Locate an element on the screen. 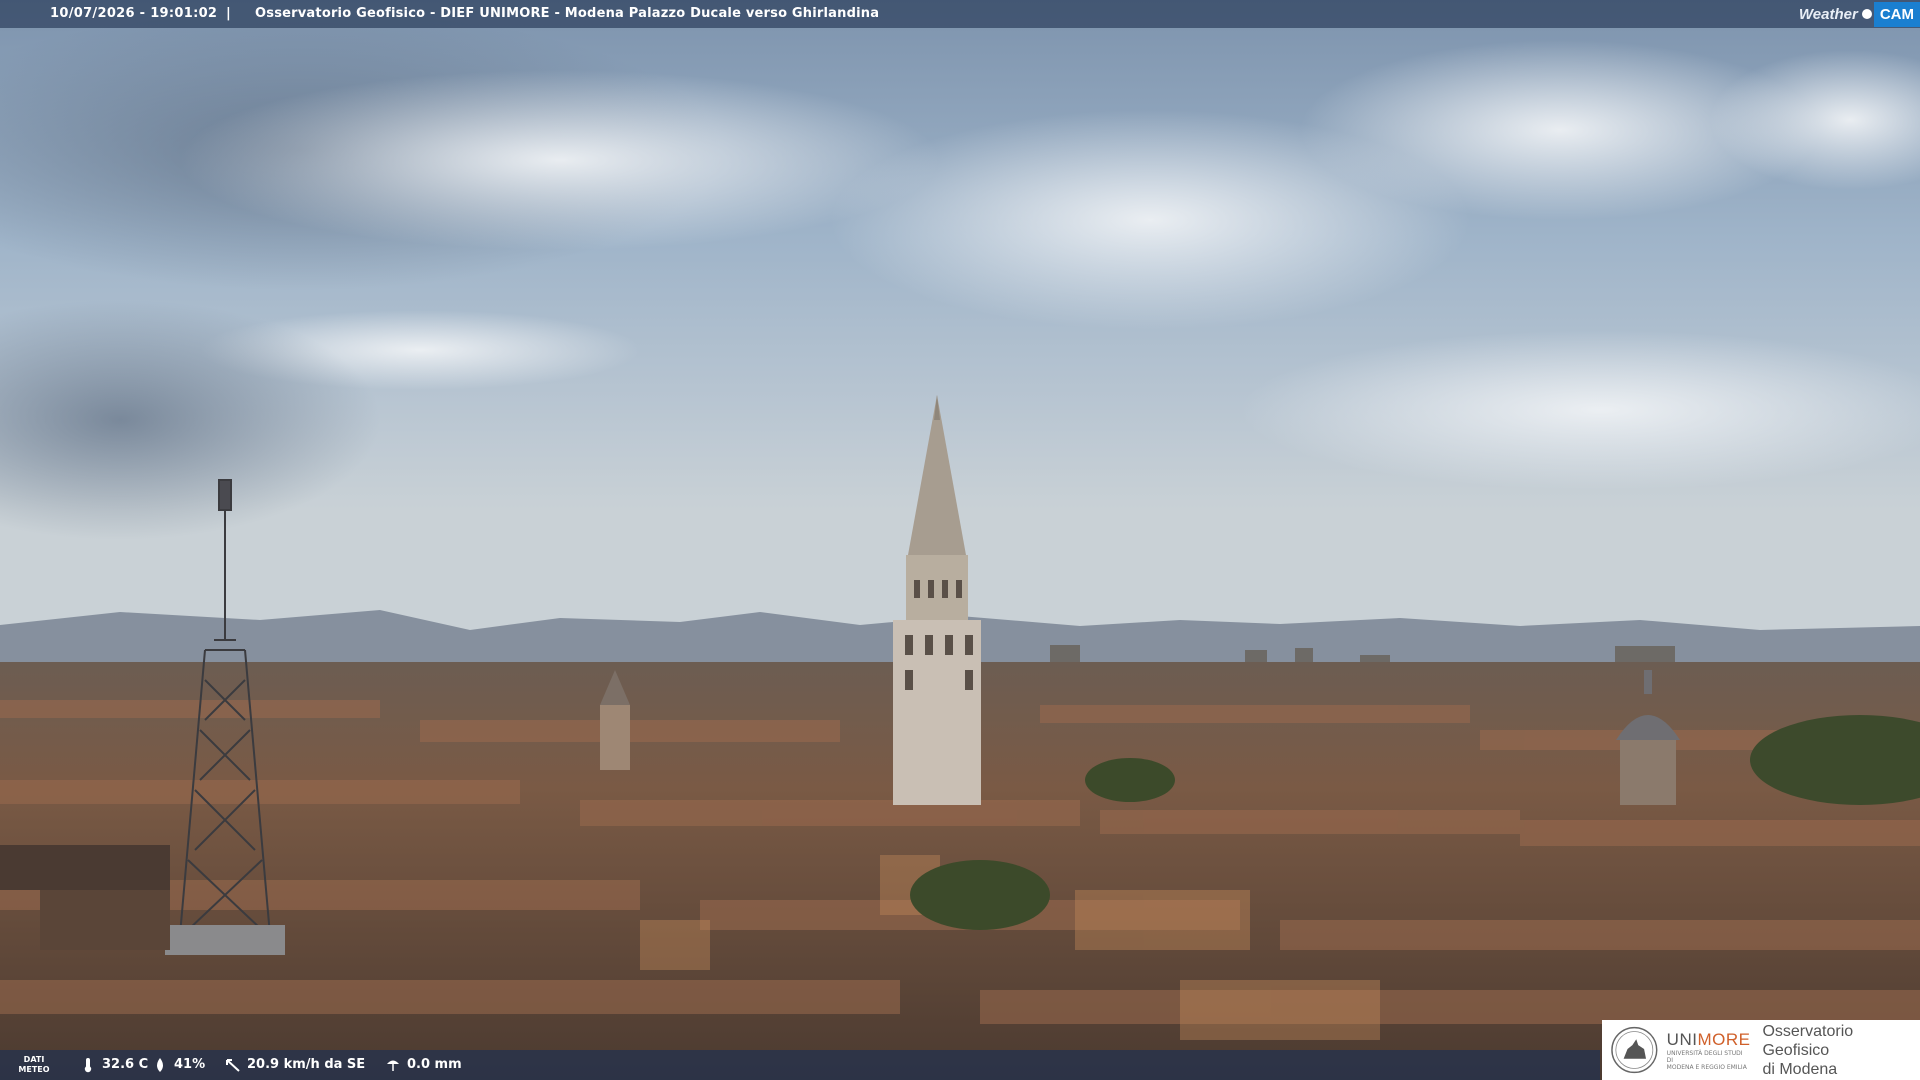 This screenshot has width=1920, height=1080. humidity-value: 41% is located at coordinates (190, 1064).